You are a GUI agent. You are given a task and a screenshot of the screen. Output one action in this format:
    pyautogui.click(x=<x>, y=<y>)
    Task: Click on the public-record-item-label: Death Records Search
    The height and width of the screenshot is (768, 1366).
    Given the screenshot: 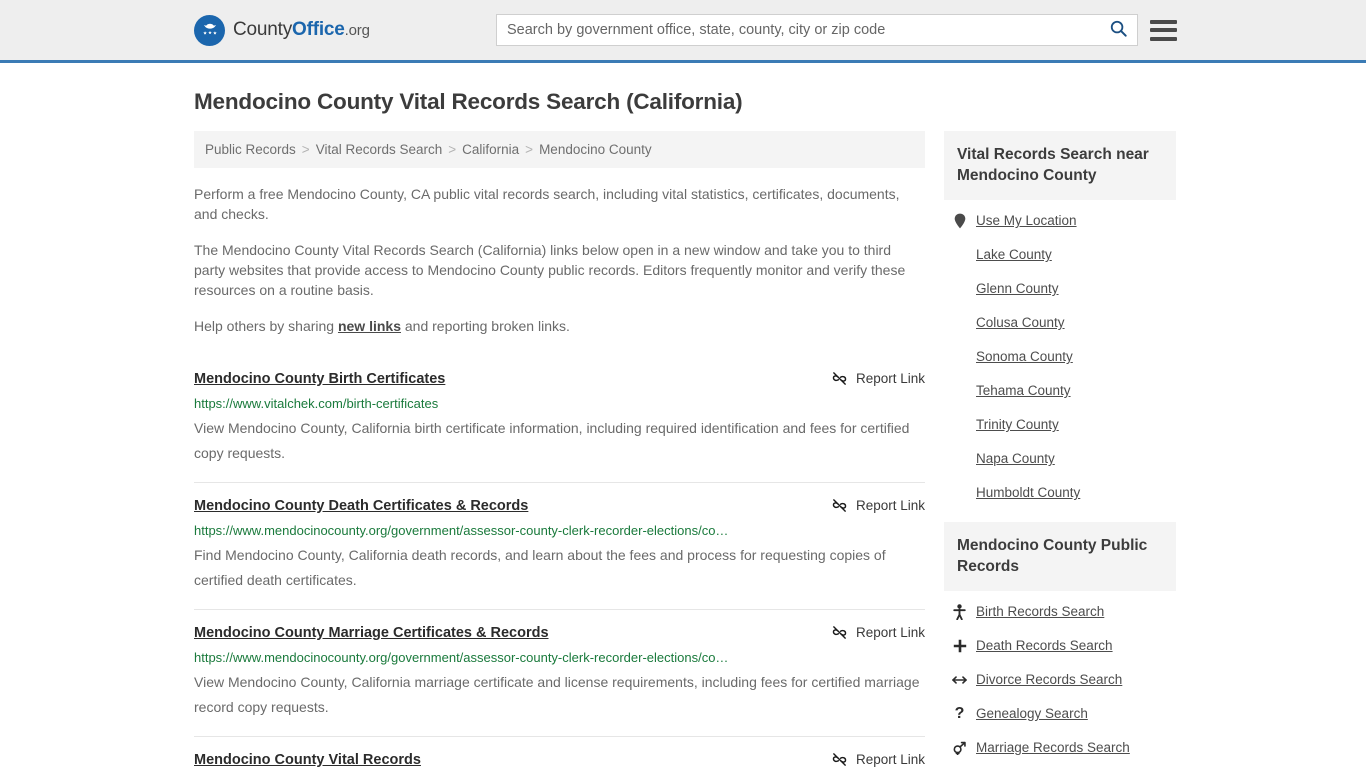 What is the action you would take?
    pyautogui.click(x=1044, y=645)
    